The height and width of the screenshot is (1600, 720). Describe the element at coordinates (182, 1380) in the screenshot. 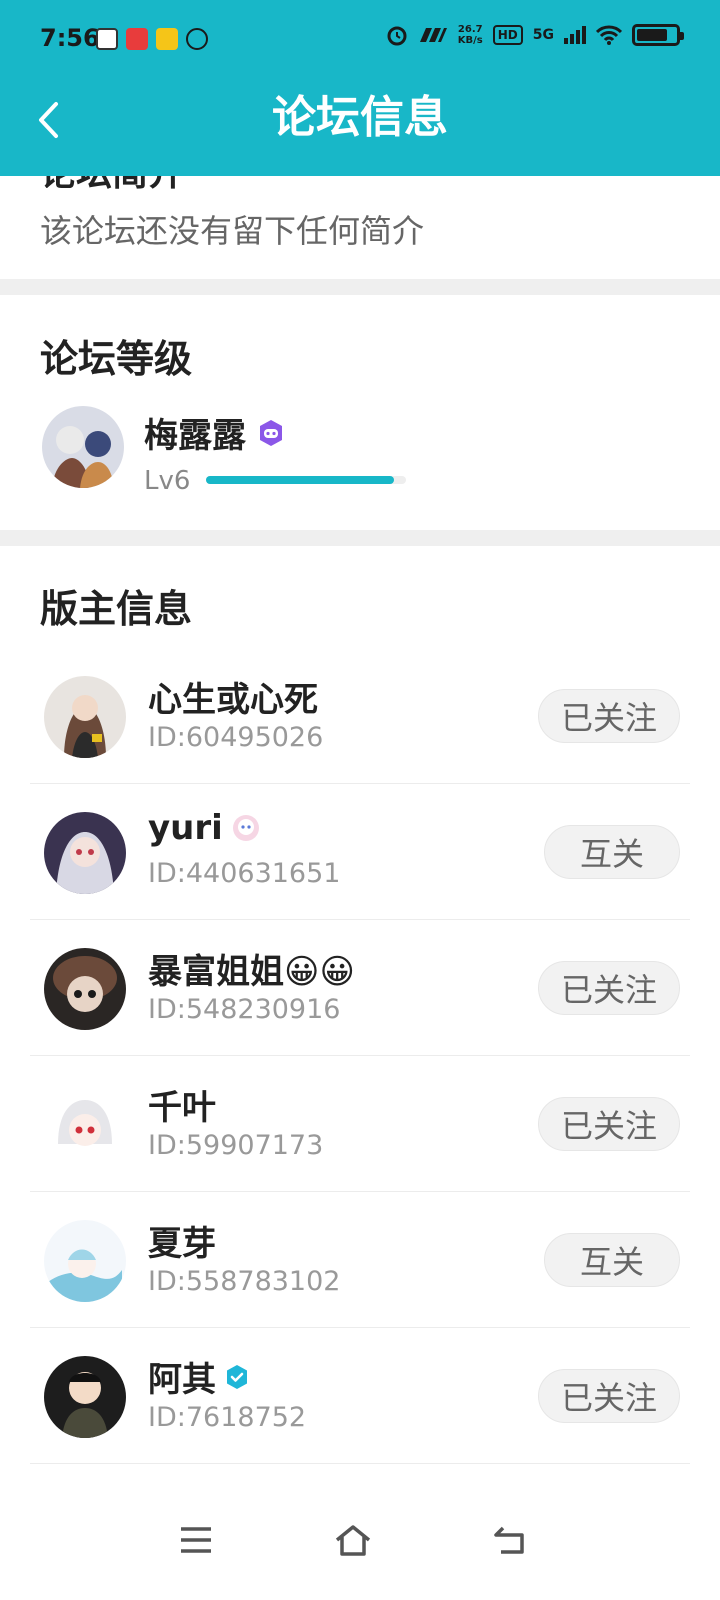

I see `moderator-name: 阿其` at that location.